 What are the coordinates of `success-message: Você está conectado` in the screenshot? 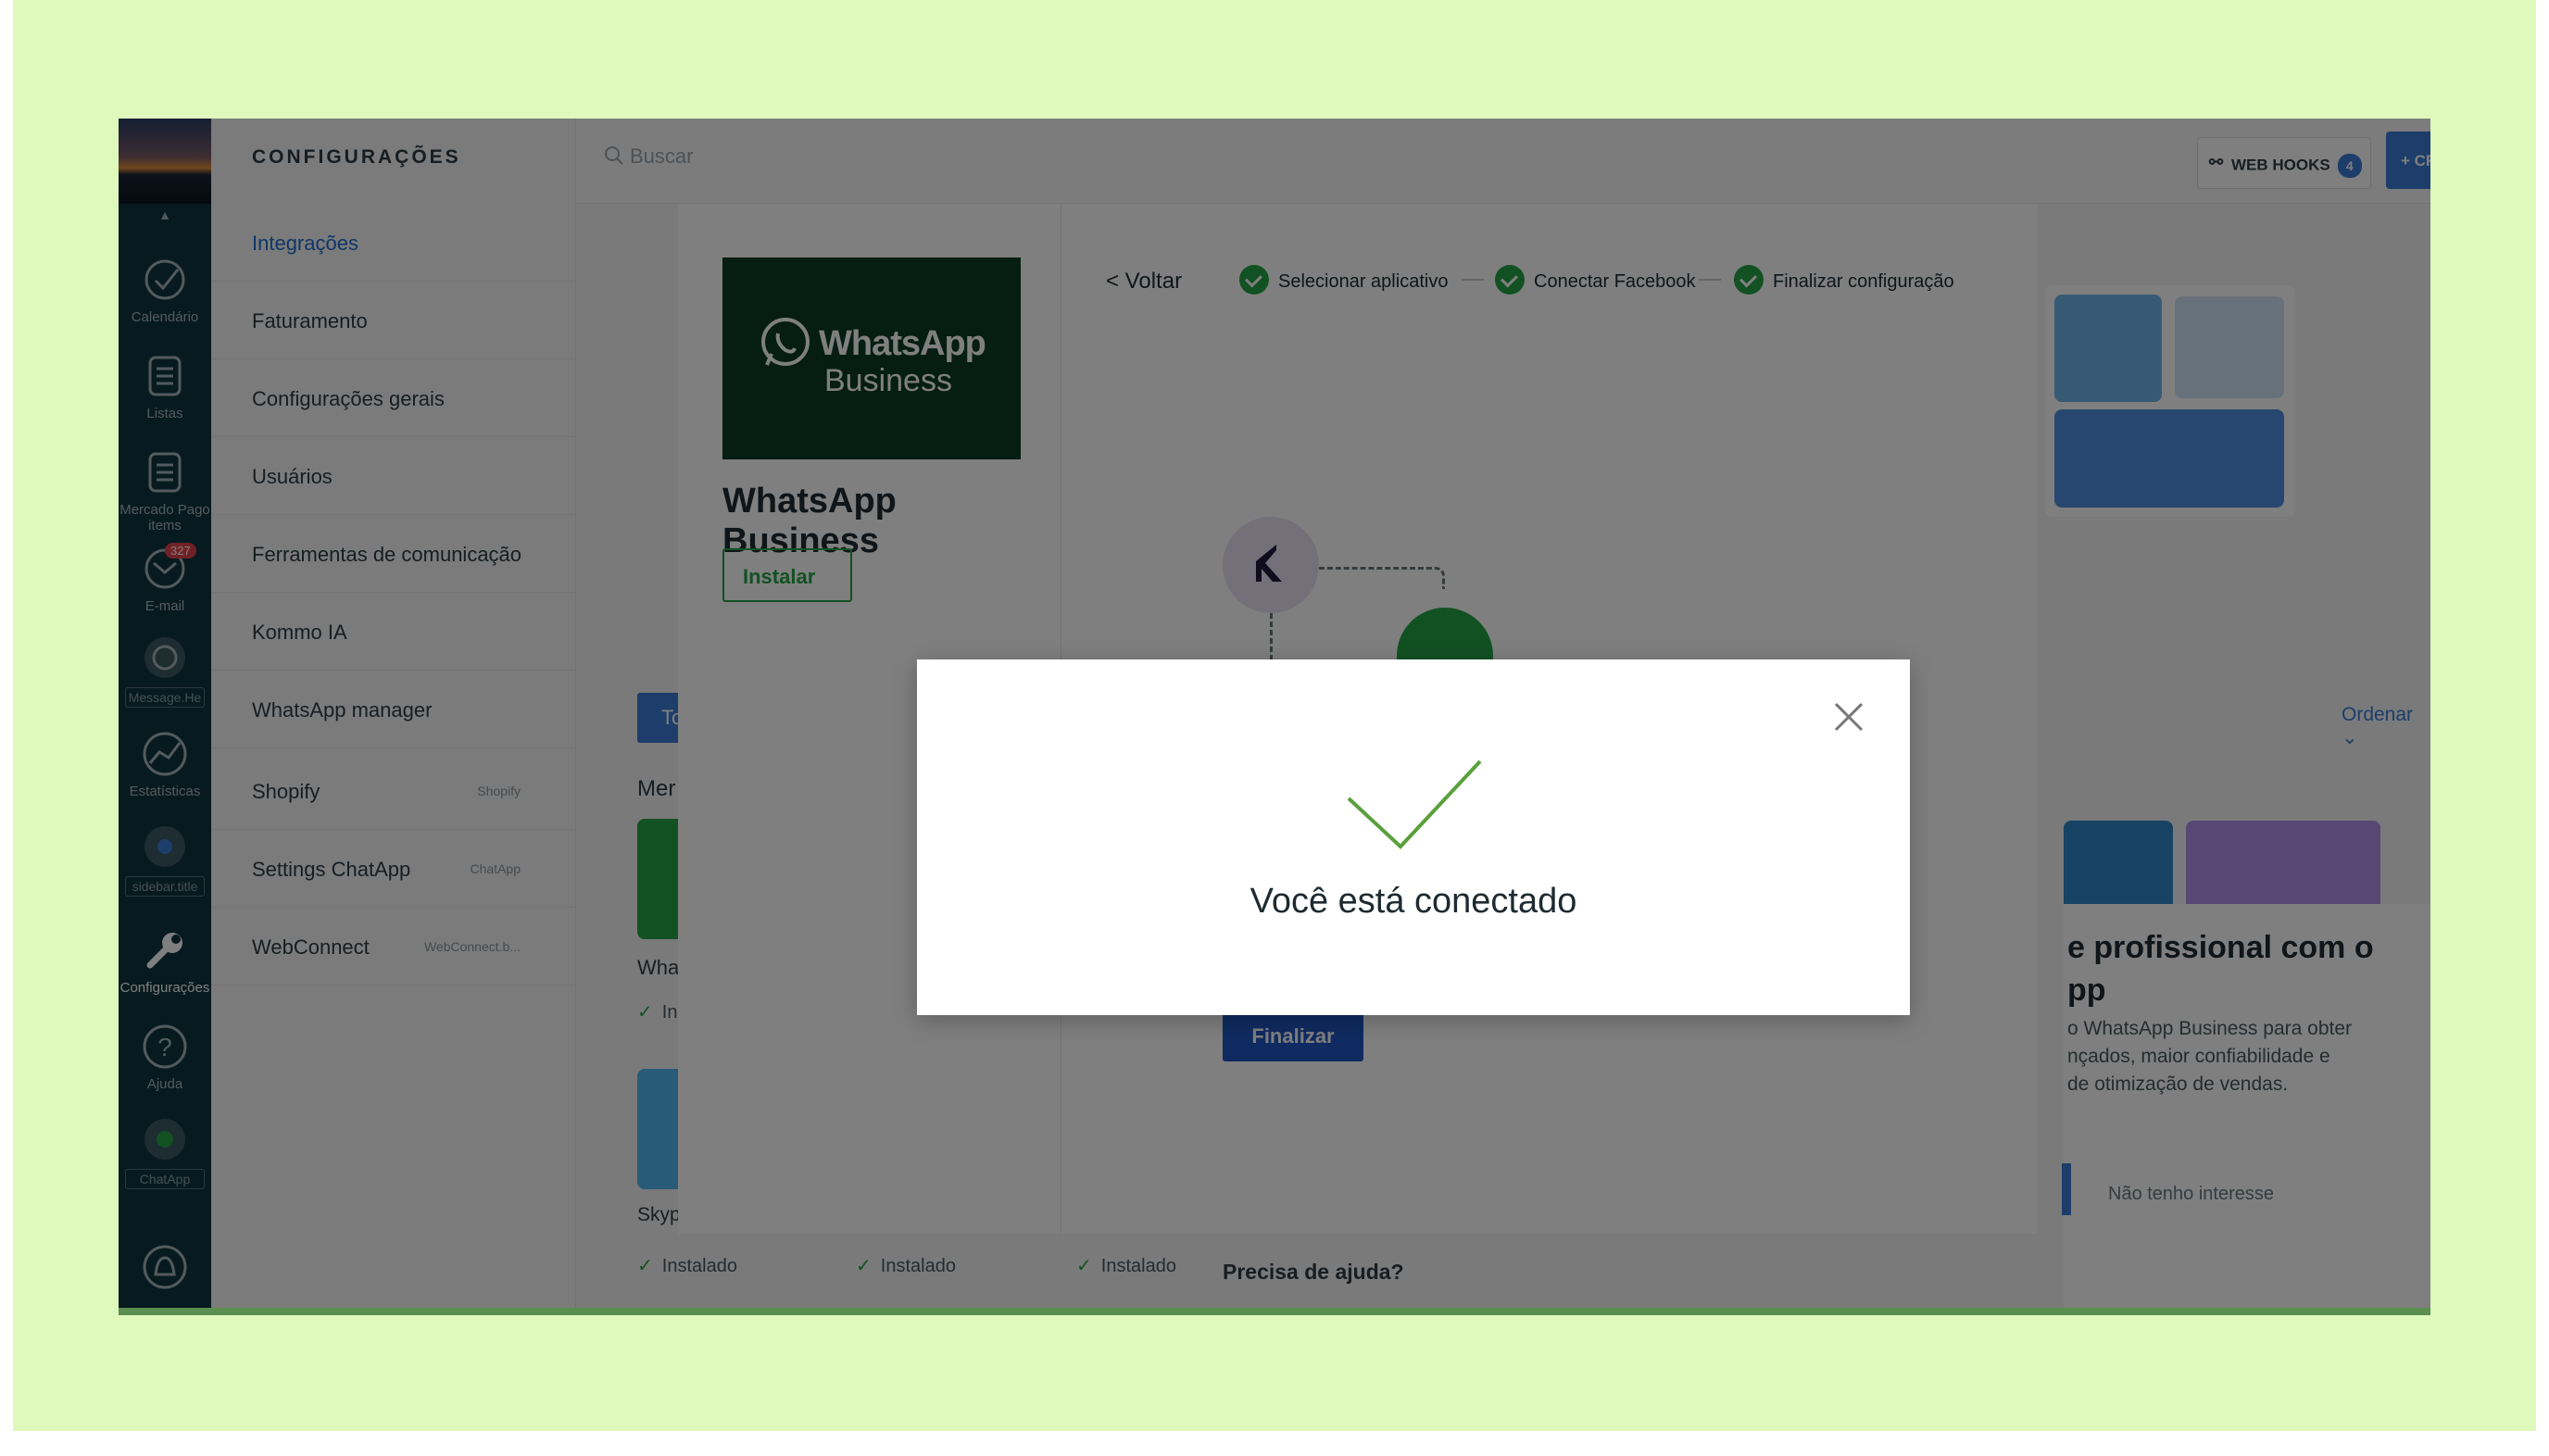 It's located at (1413, 901).